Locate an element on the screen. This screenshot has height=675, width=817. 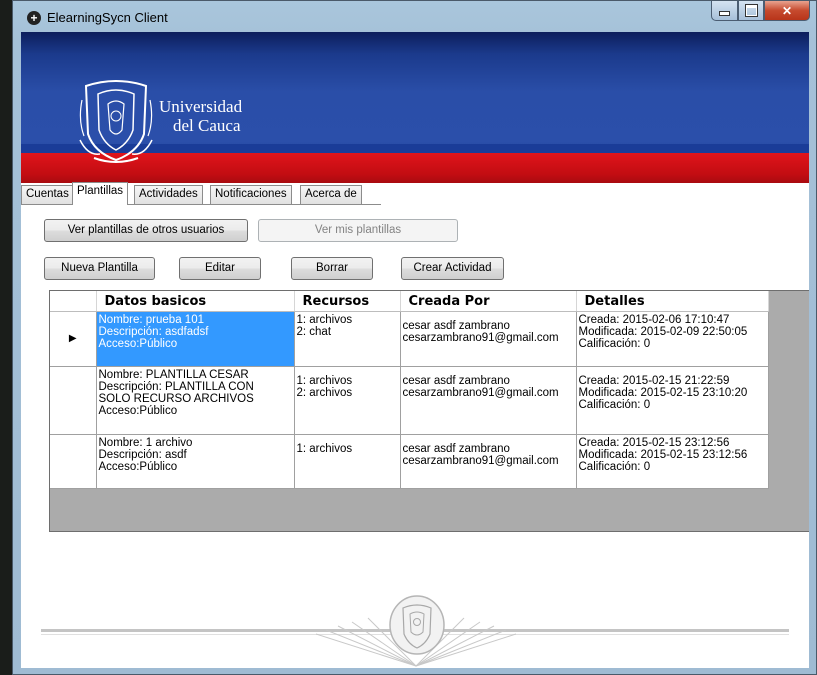
tab-actividades: Actividades is located at coordinates (168, 194).